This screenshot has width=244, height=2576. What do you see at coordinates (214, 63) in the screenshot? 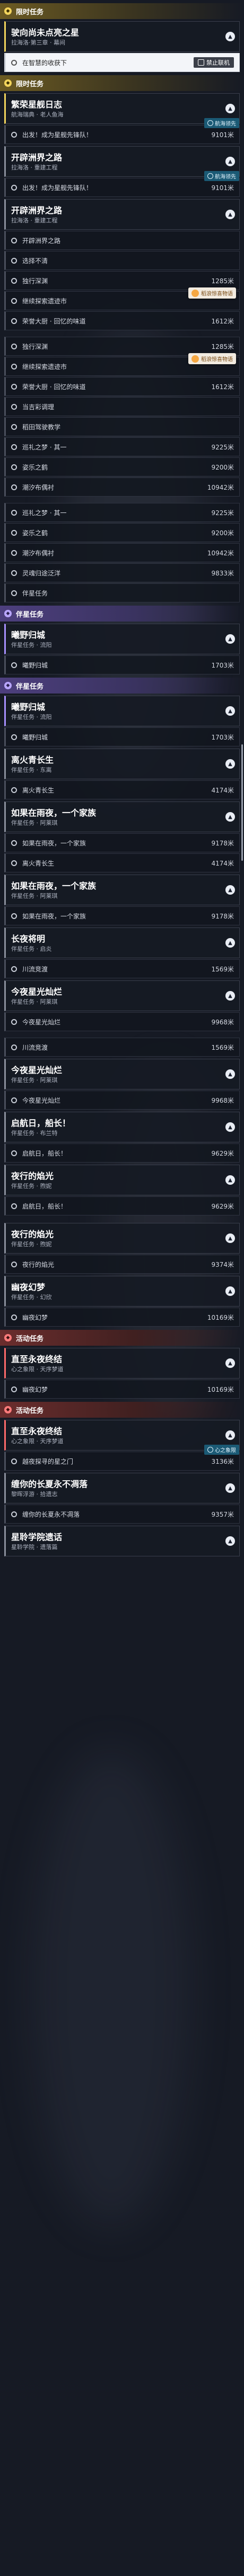
I see `coop-lock-badge: 禁止联机` at bounding box center [214, 63].